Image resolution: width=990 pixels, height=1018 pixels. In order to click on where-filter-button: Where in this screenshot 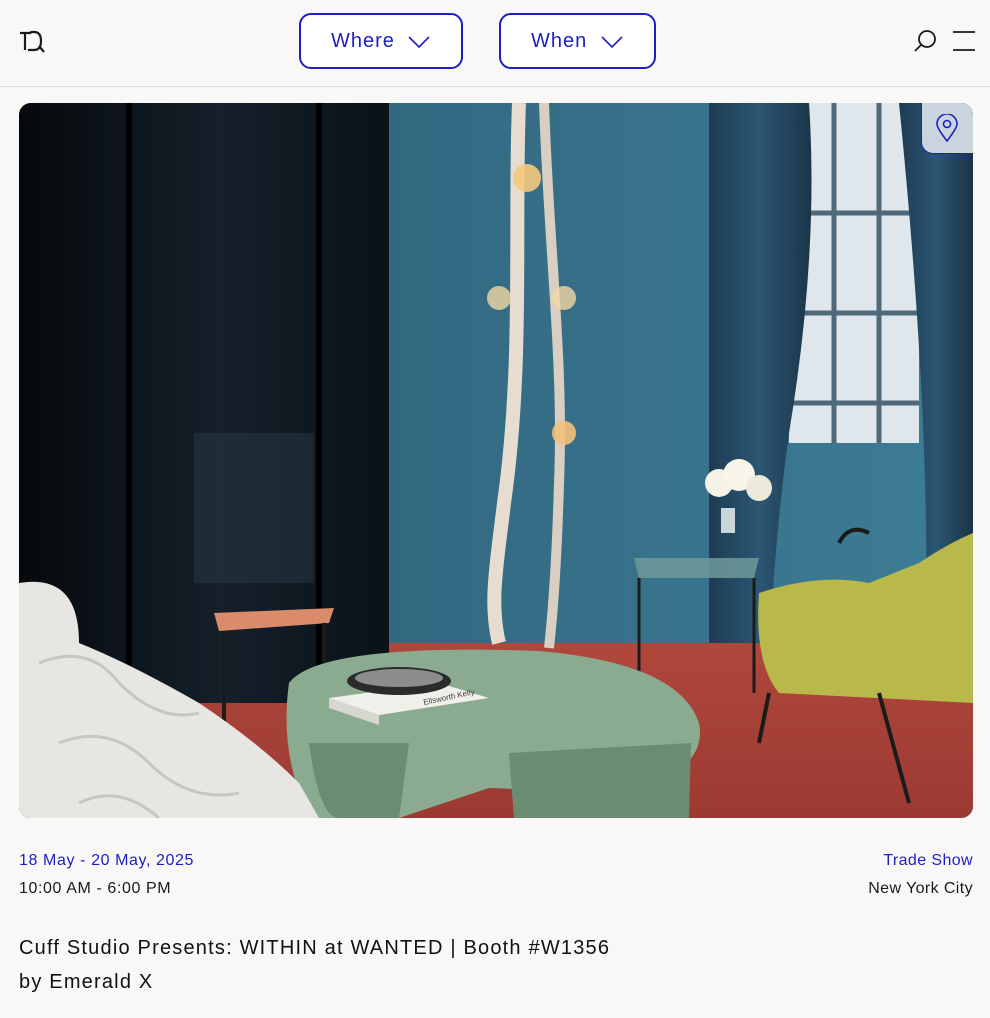, I will do `click(381, 41)`.